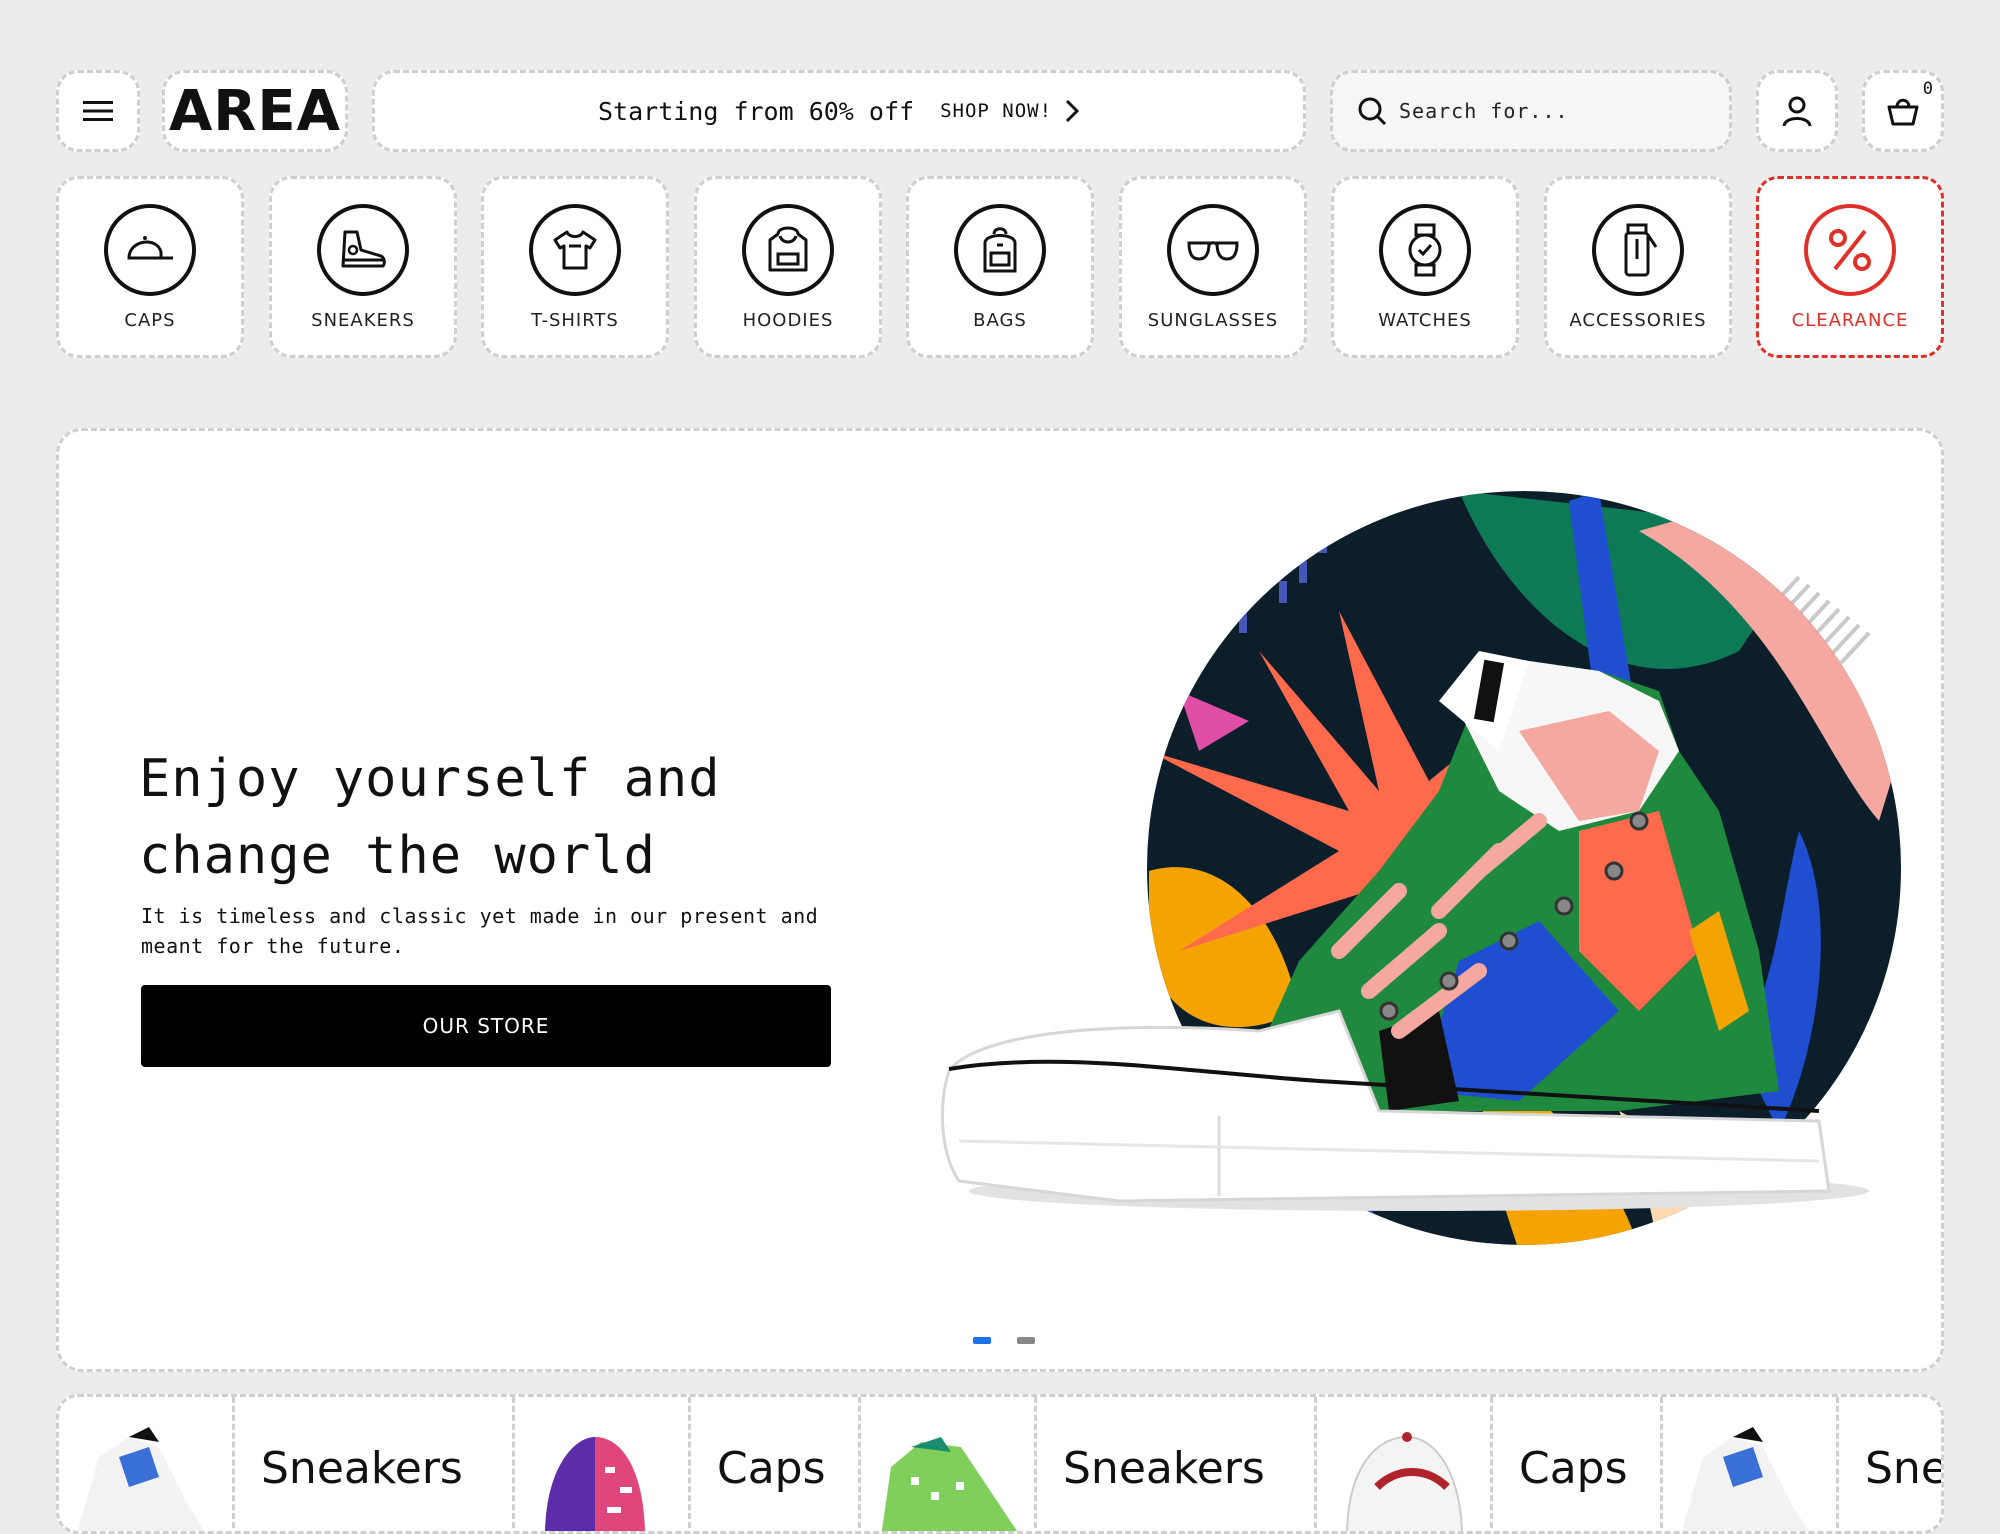 The image size is (2000, 1534). I want to click on sneaker-icon, so click(363, 248).